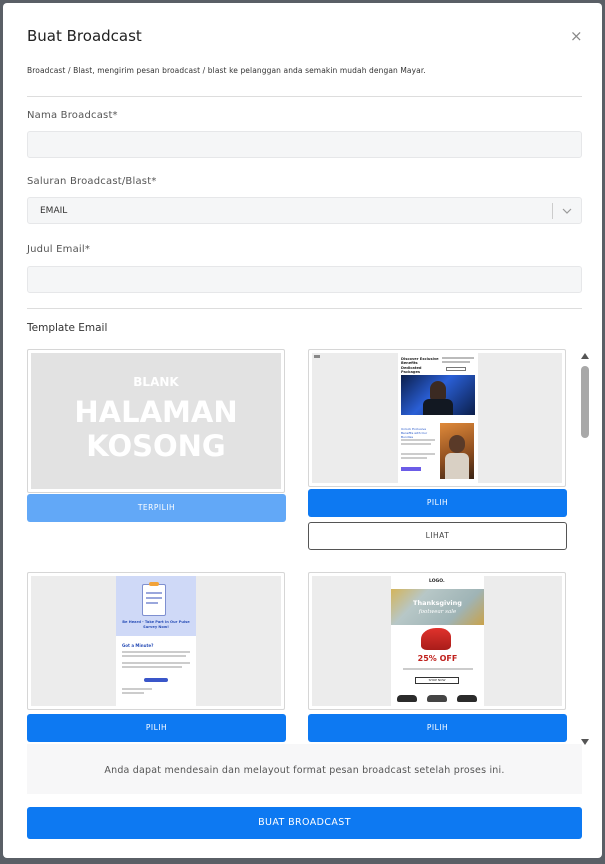  What do you see at coordinates (552, 211) in the screenshot?
I see `select-separator` at bounding box center [552, 211].